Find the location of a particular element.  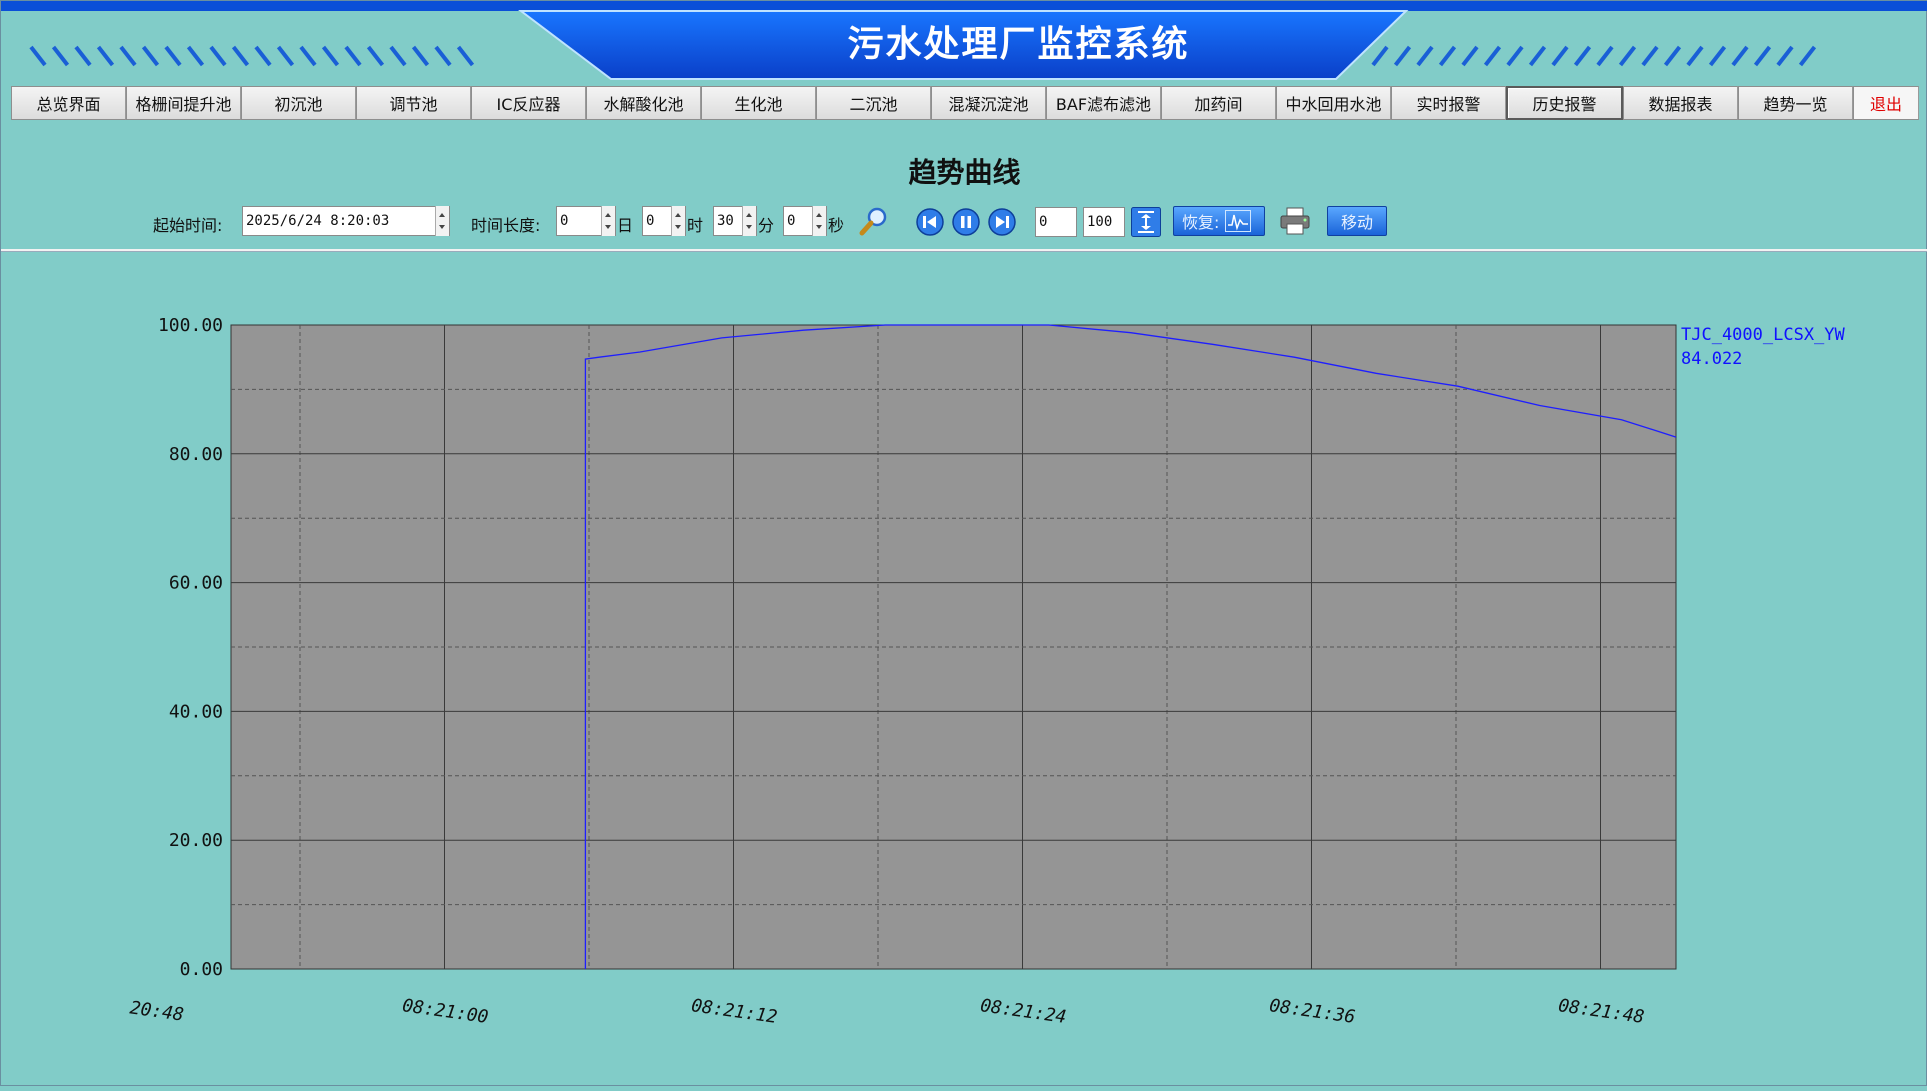

hour-value: 0 is located at coordinates (650, 221).